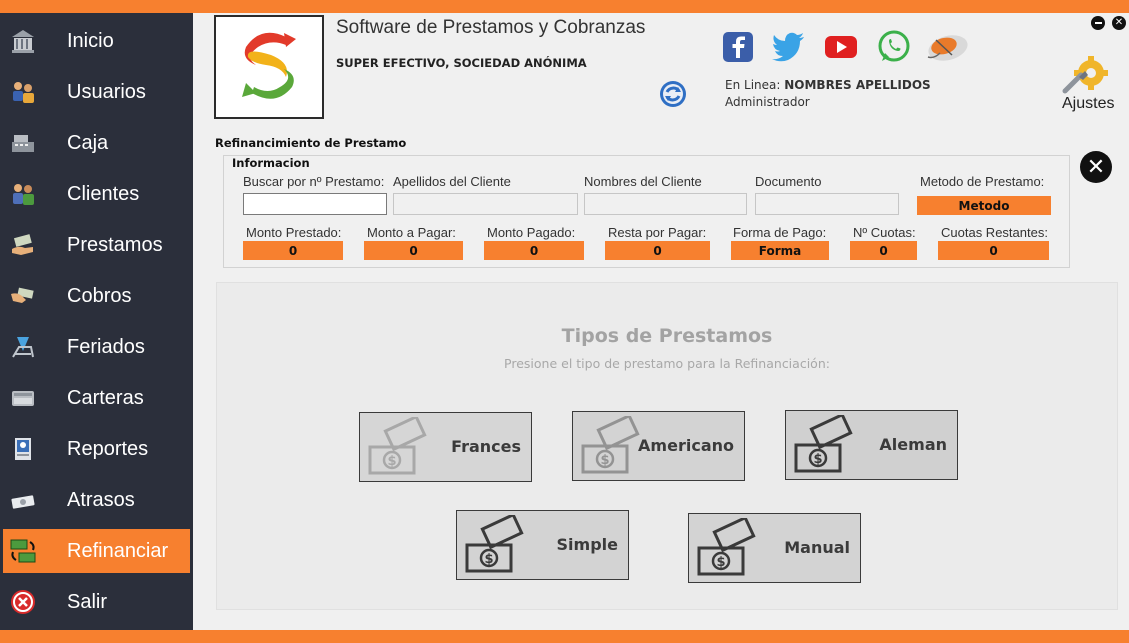 Image resolution: width=1129 pixels, height=643 pixels. Describe the element at coordinates (103, 193) in the screenshot. I see `sidebar-item-label: Clientes` at that location.